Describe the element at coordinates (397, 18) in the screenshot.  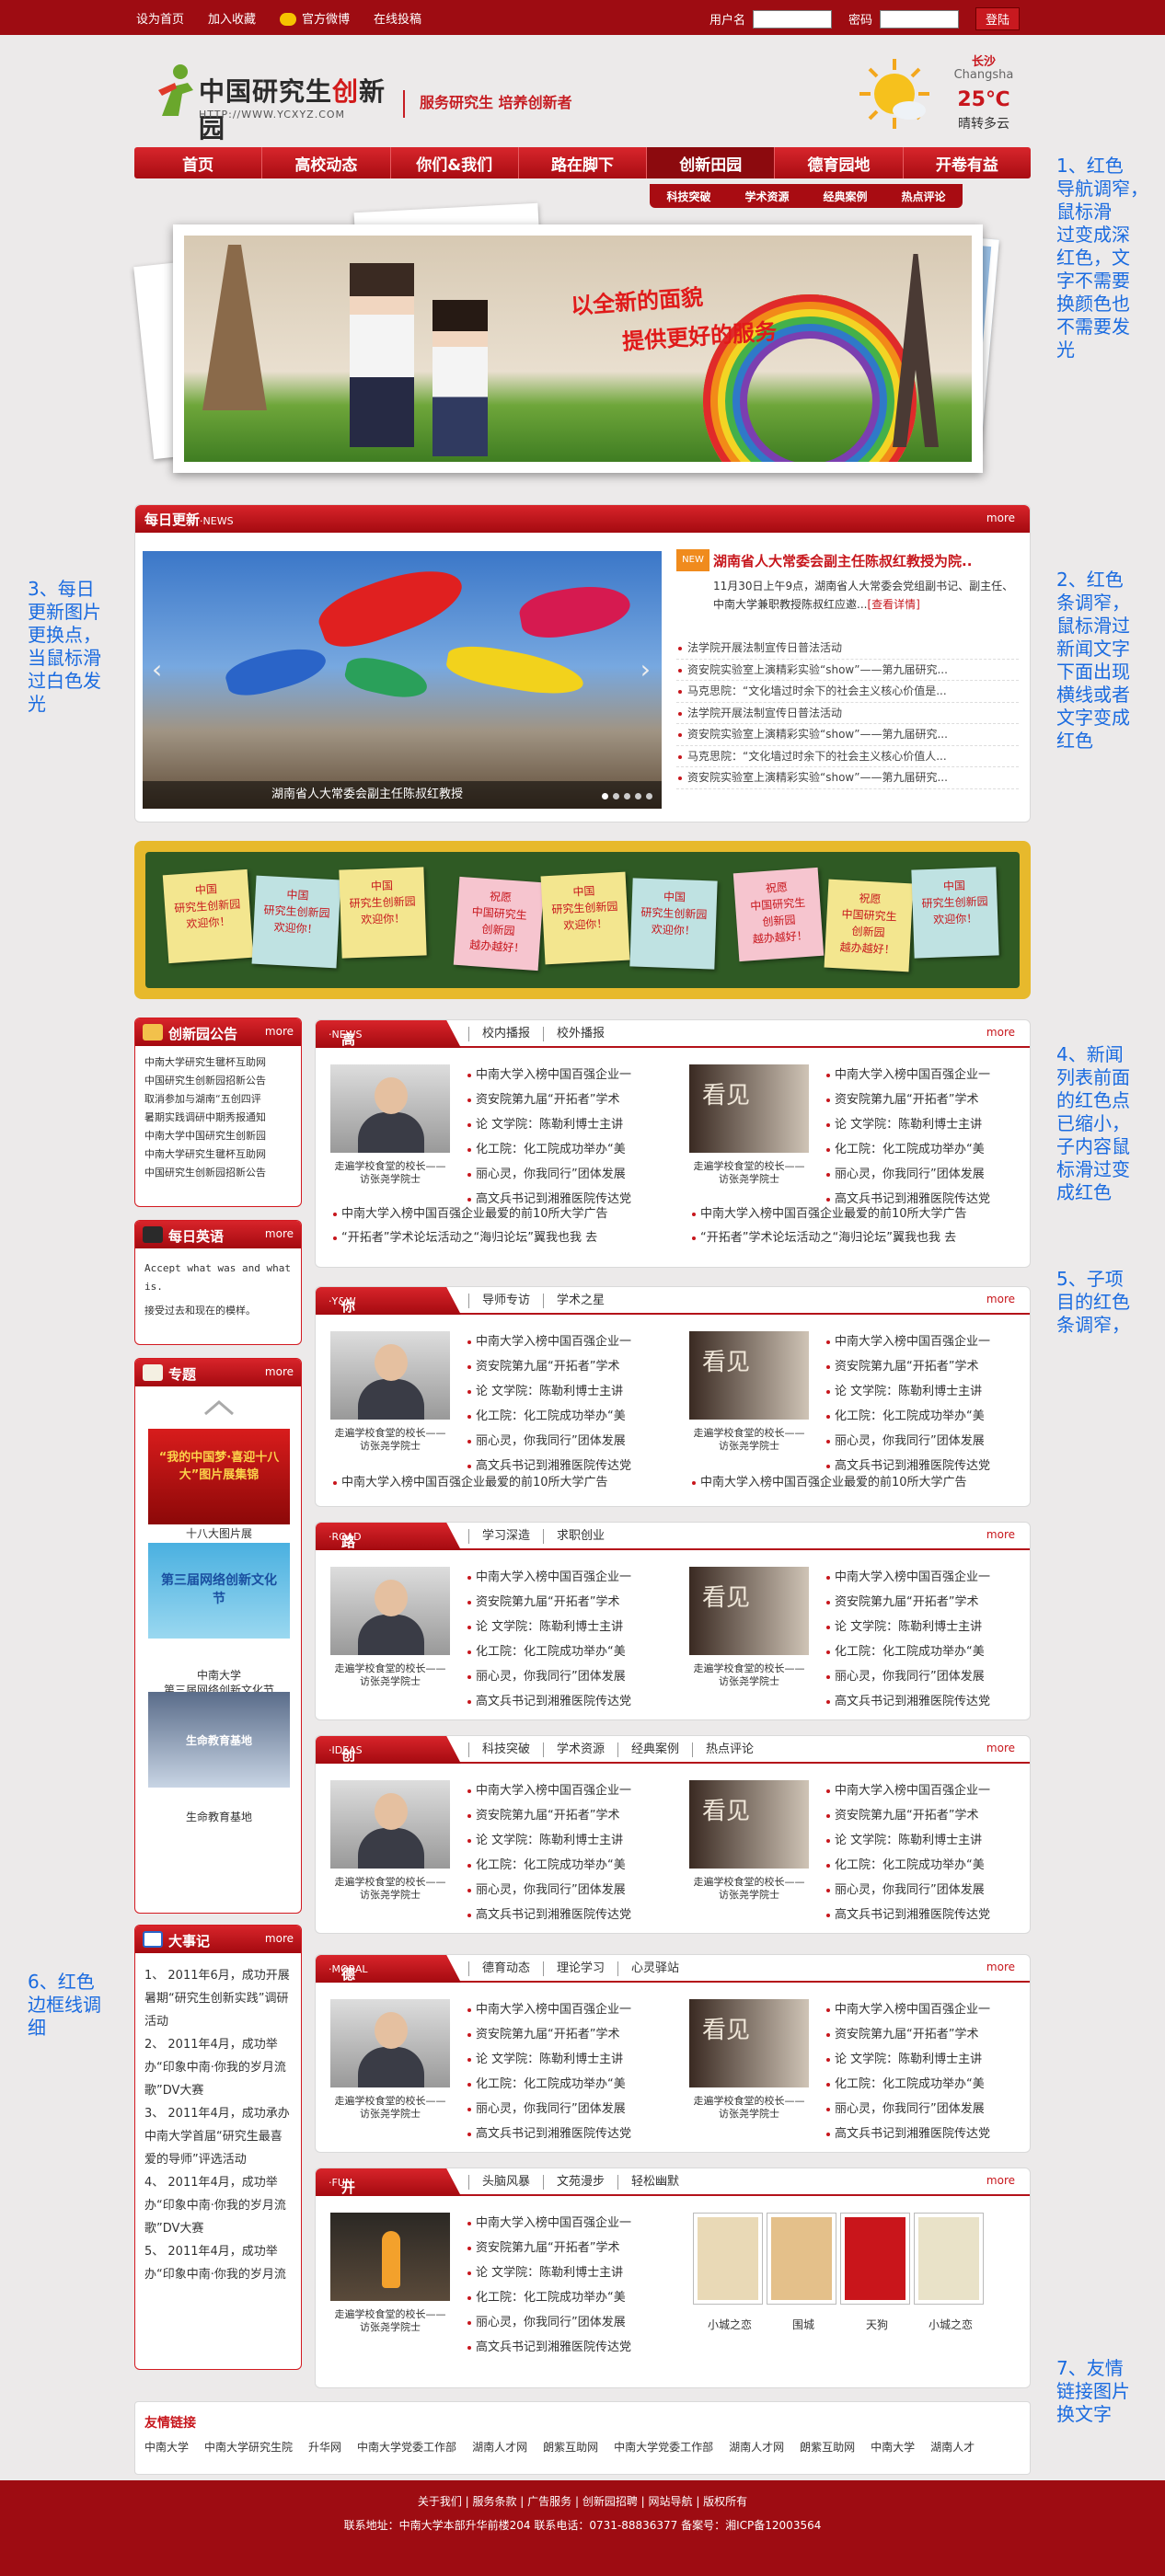
I see `submit-article-link: 在线投稿` at that location.